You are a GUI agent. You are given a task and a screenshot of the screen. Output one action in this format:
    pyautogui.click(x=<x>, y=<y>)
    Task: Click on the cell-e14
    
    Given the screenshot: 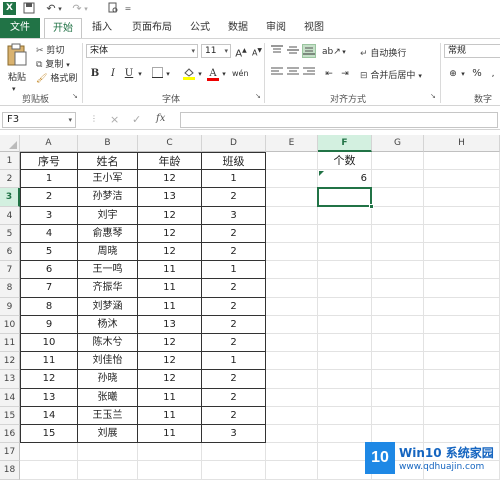 What is the action you would take?
    pyautogui.click(x=292, y=397)
    